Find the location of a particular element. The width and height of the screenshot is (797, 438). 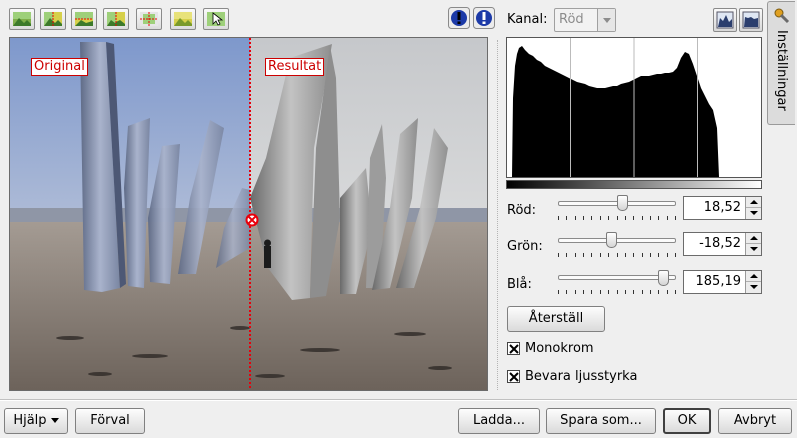

blue-value: 185,19 is located at coordinates (718, 281).